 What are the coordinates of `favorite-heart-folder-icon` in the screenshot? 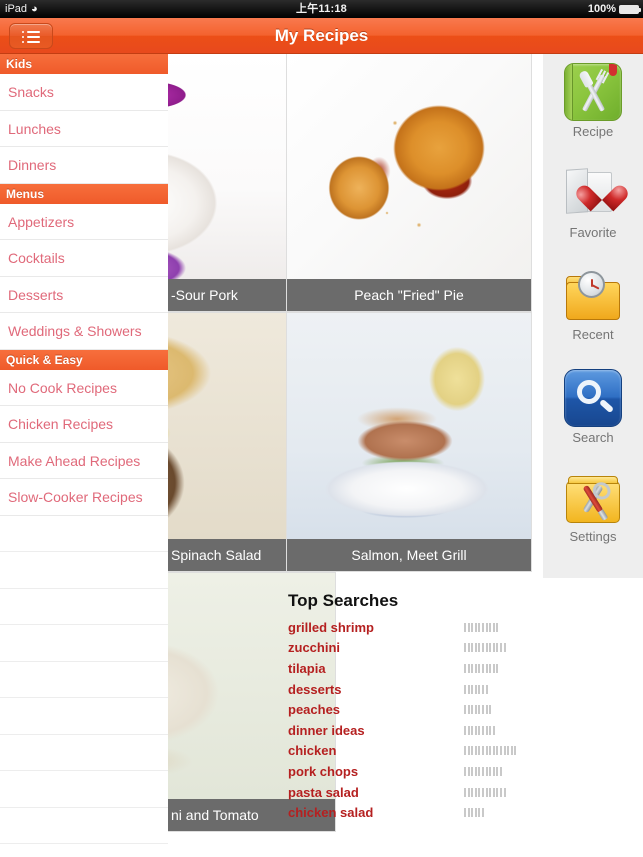 It's located at (593, 193).